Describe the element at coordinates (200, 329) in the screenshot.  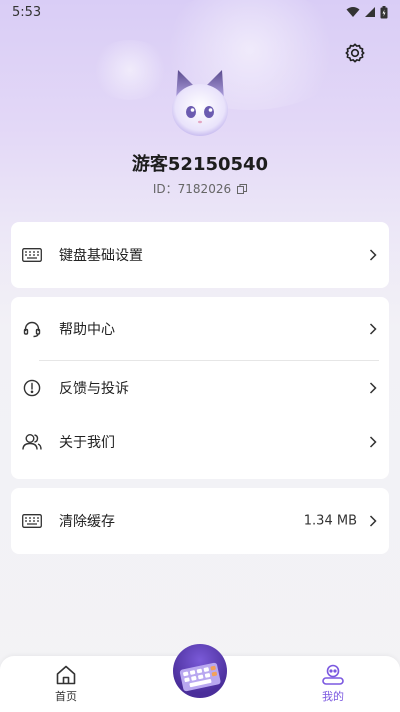
I see `help-center-item: 帮助中心` at that location.